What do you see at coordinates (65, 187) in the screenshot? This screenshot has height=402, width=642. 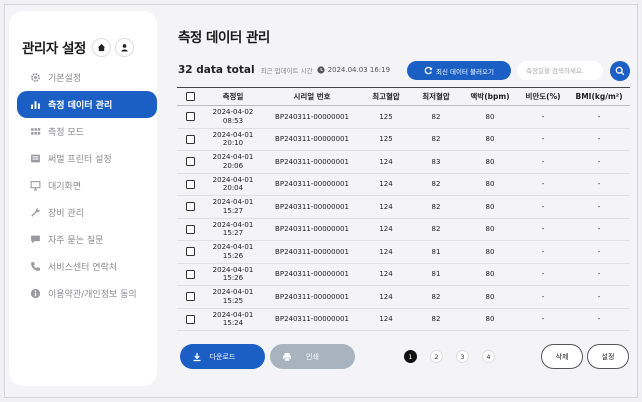 I see `sidebar-item-label: 대기화면` at bounding box center [65, 187].